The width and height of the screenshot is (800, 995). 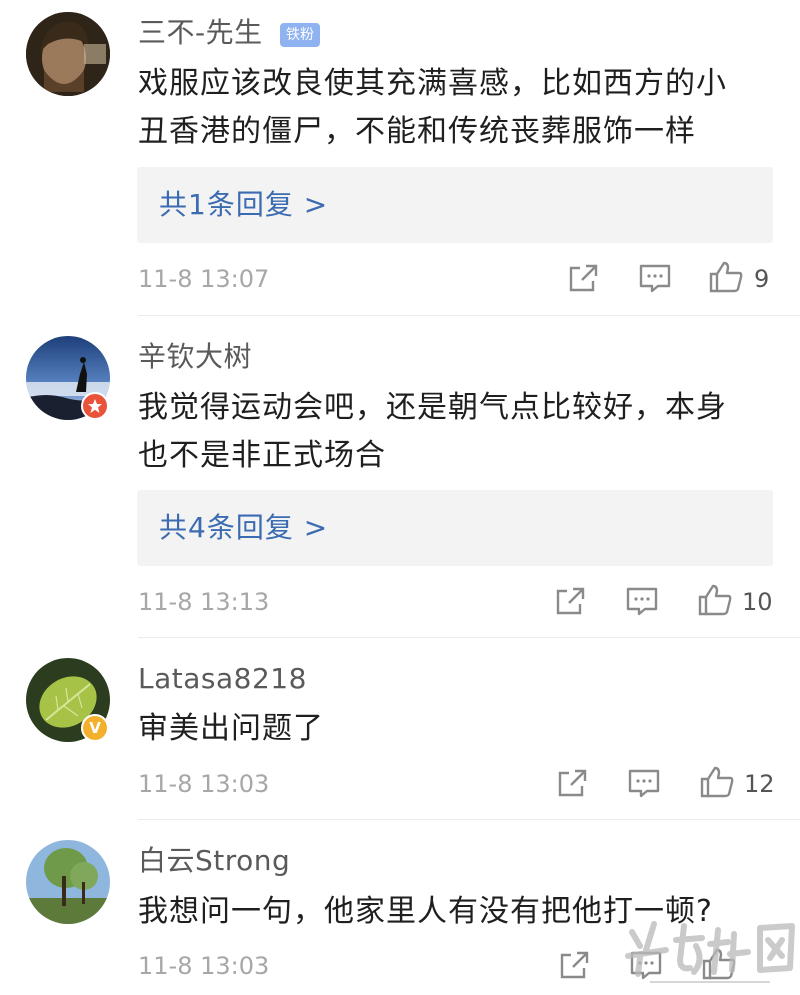 What do you see at coordinates (432, 407) in the screenshot?
I see `comment-text-line: 我觉得运动会吧，还是朝气点比较好，本身` at bounding box center [432, 407].